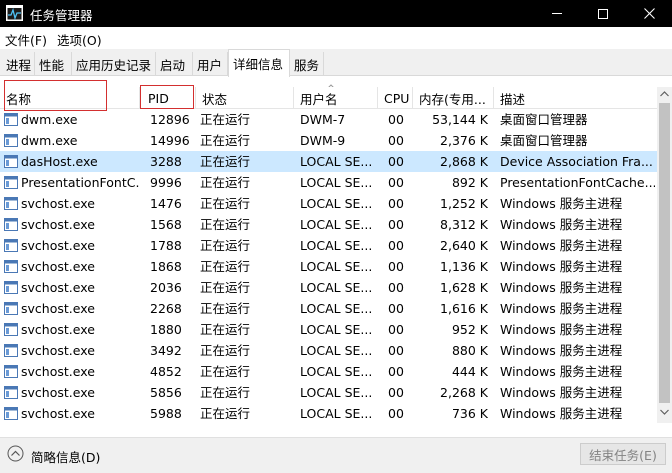  I want to click on tab-performance: 性能, so click(53, 64).